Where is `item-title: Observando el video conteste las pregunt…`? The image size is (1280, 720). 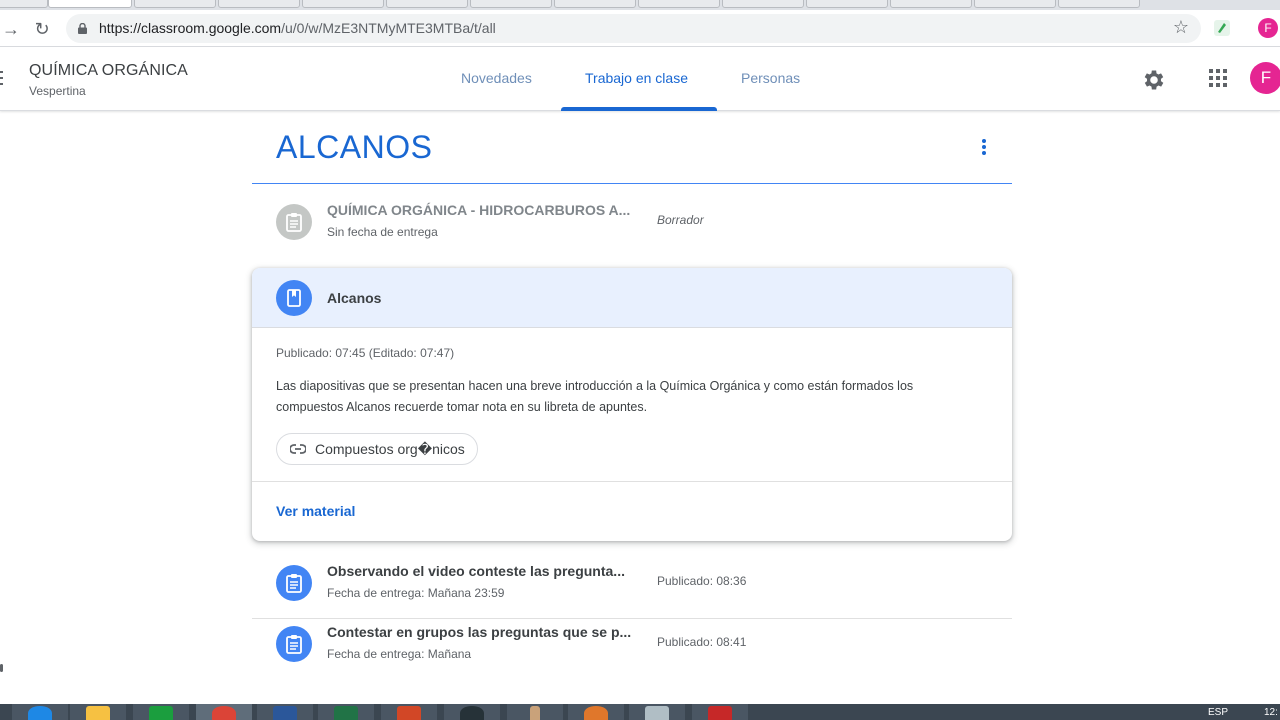 item-title: Observando el video conteste las pregunt… is located at coordinates (476, 571).